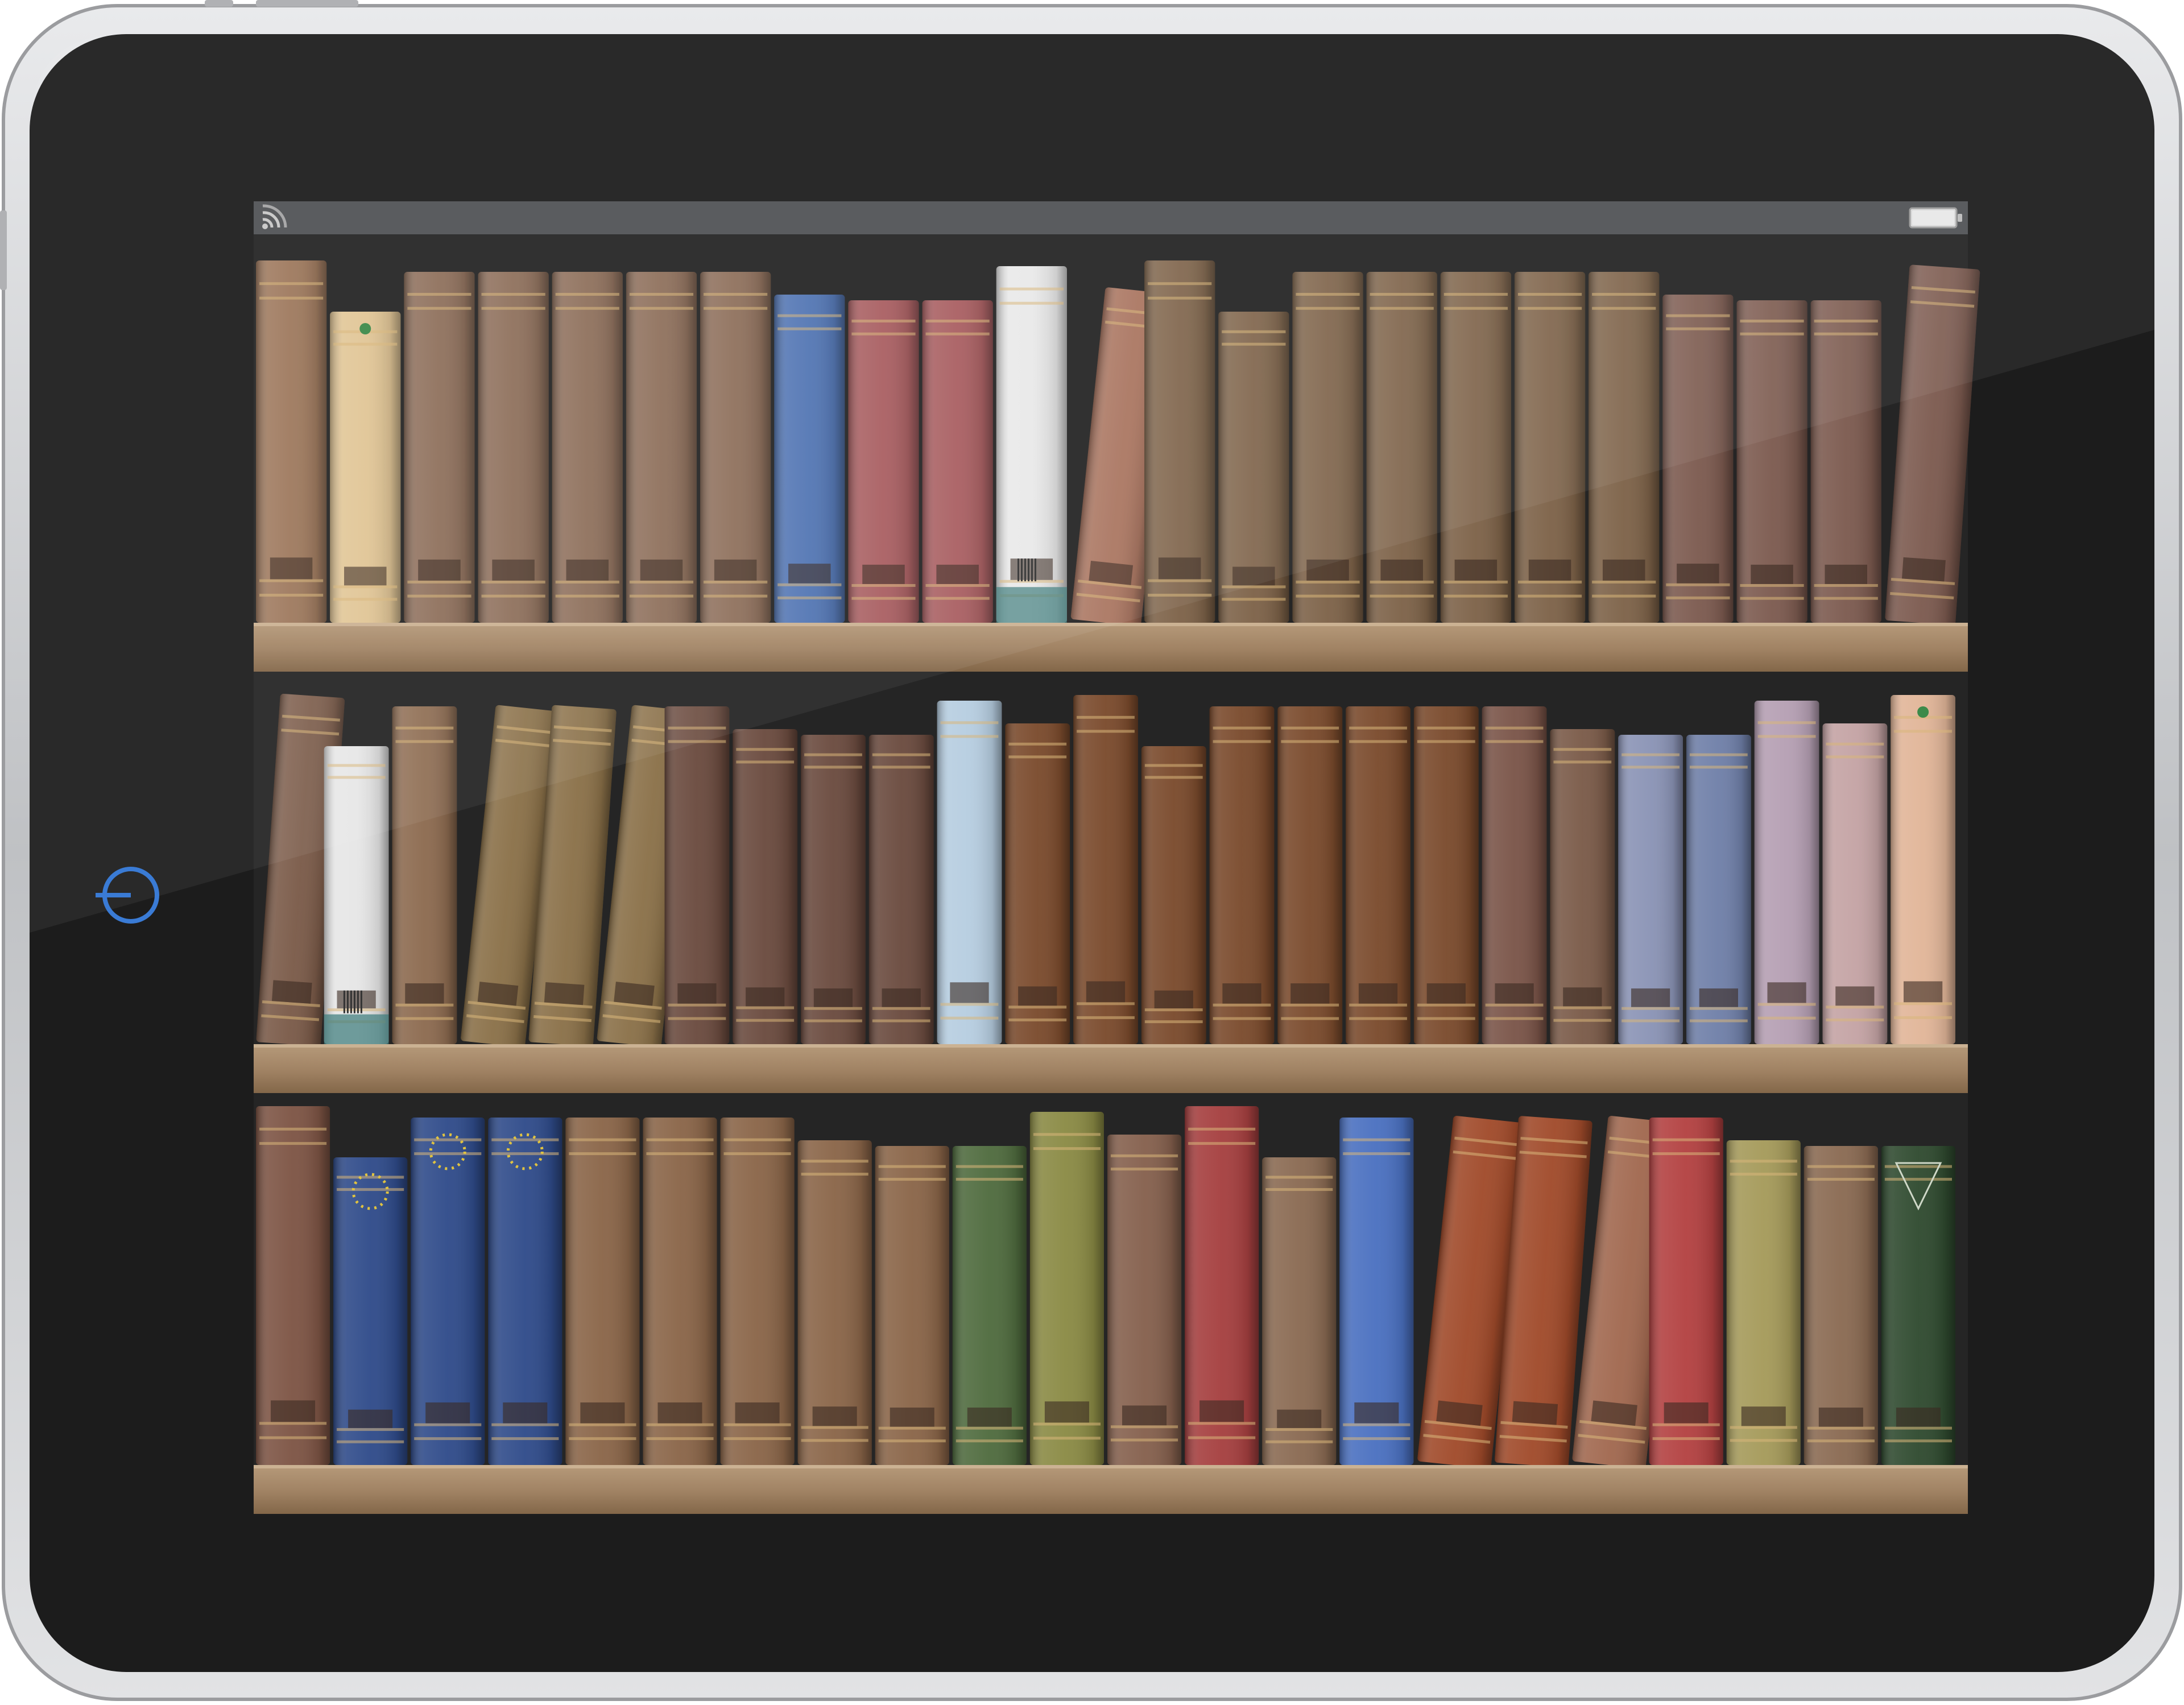 Image resolution: width=2184 pixels, height=1705 pixels. Describe the element at coordinates (3, 250) in the screenshot. I see `side-switch` at that location.